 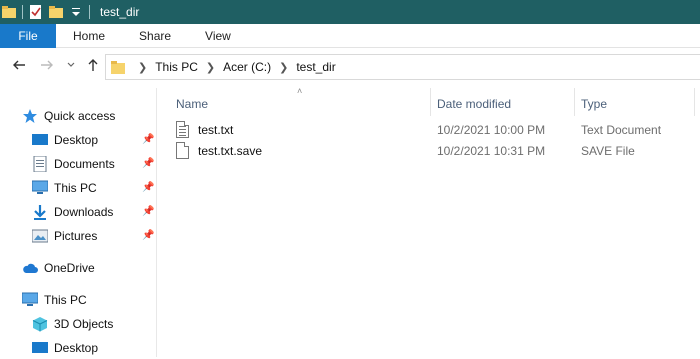 What do you see at coordinates (40, 324) in the screenshot?
I see `cube-icon` at bounding box center [40, 324].